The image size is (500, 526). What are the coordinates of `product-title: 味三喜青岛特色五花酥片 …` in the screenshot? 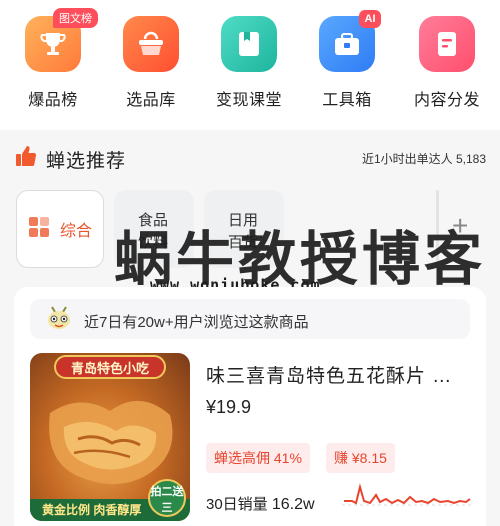 It's located at (329, 374).